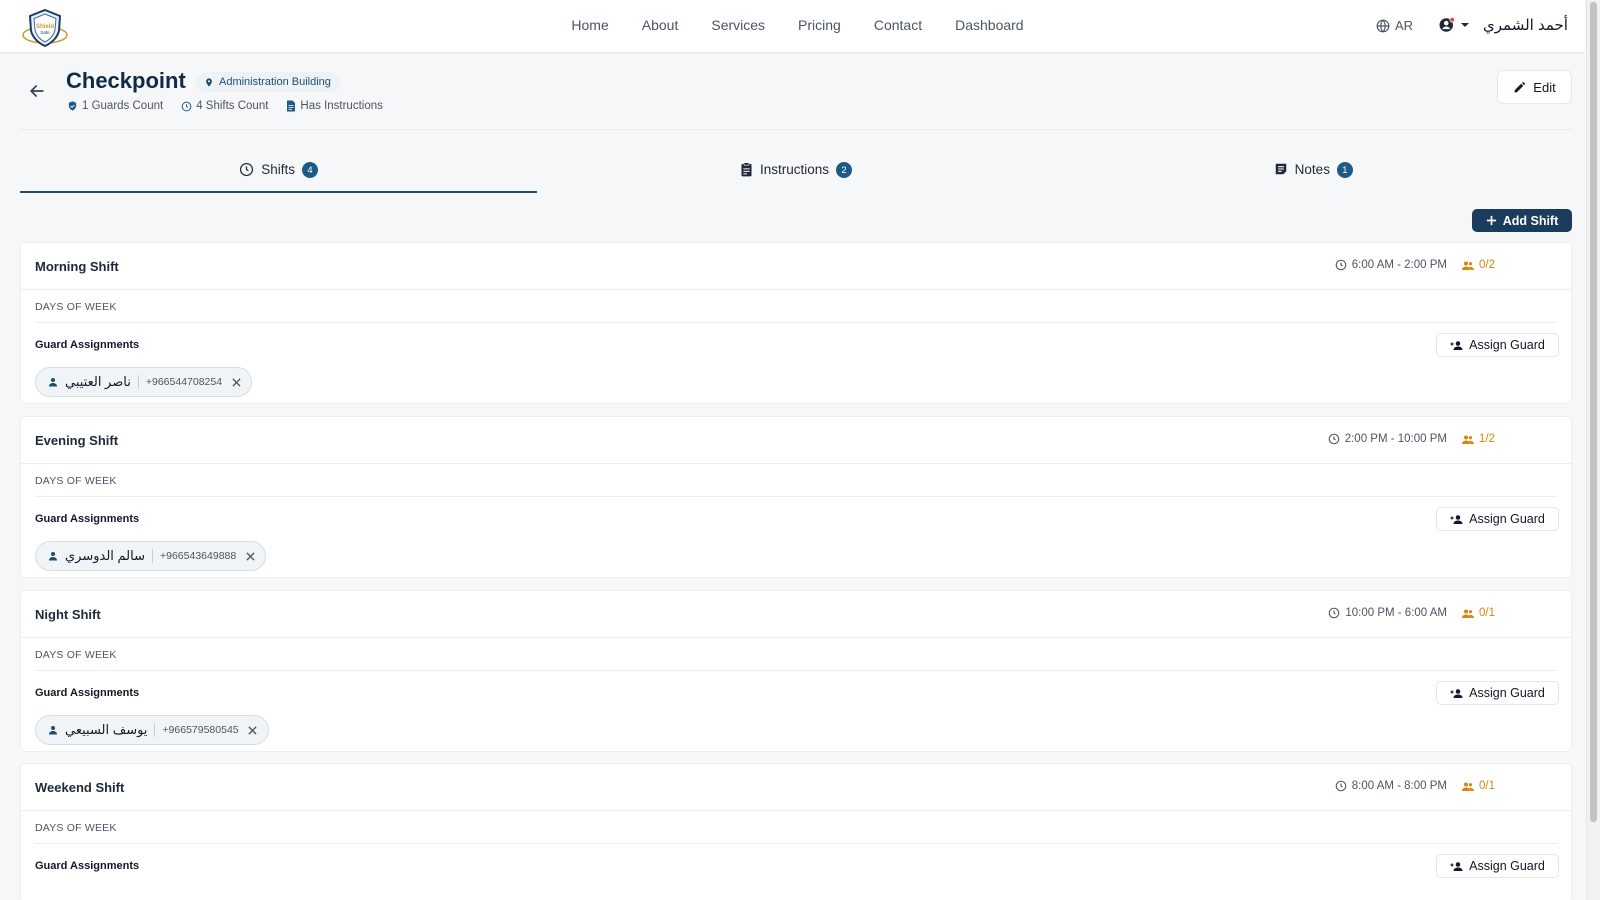 The height and width of the screenshot is (900, 1600). What do you see at coordinates (1280, 169) in the screenshot?
I see `note-icon` at bounding box center [1280, 169].